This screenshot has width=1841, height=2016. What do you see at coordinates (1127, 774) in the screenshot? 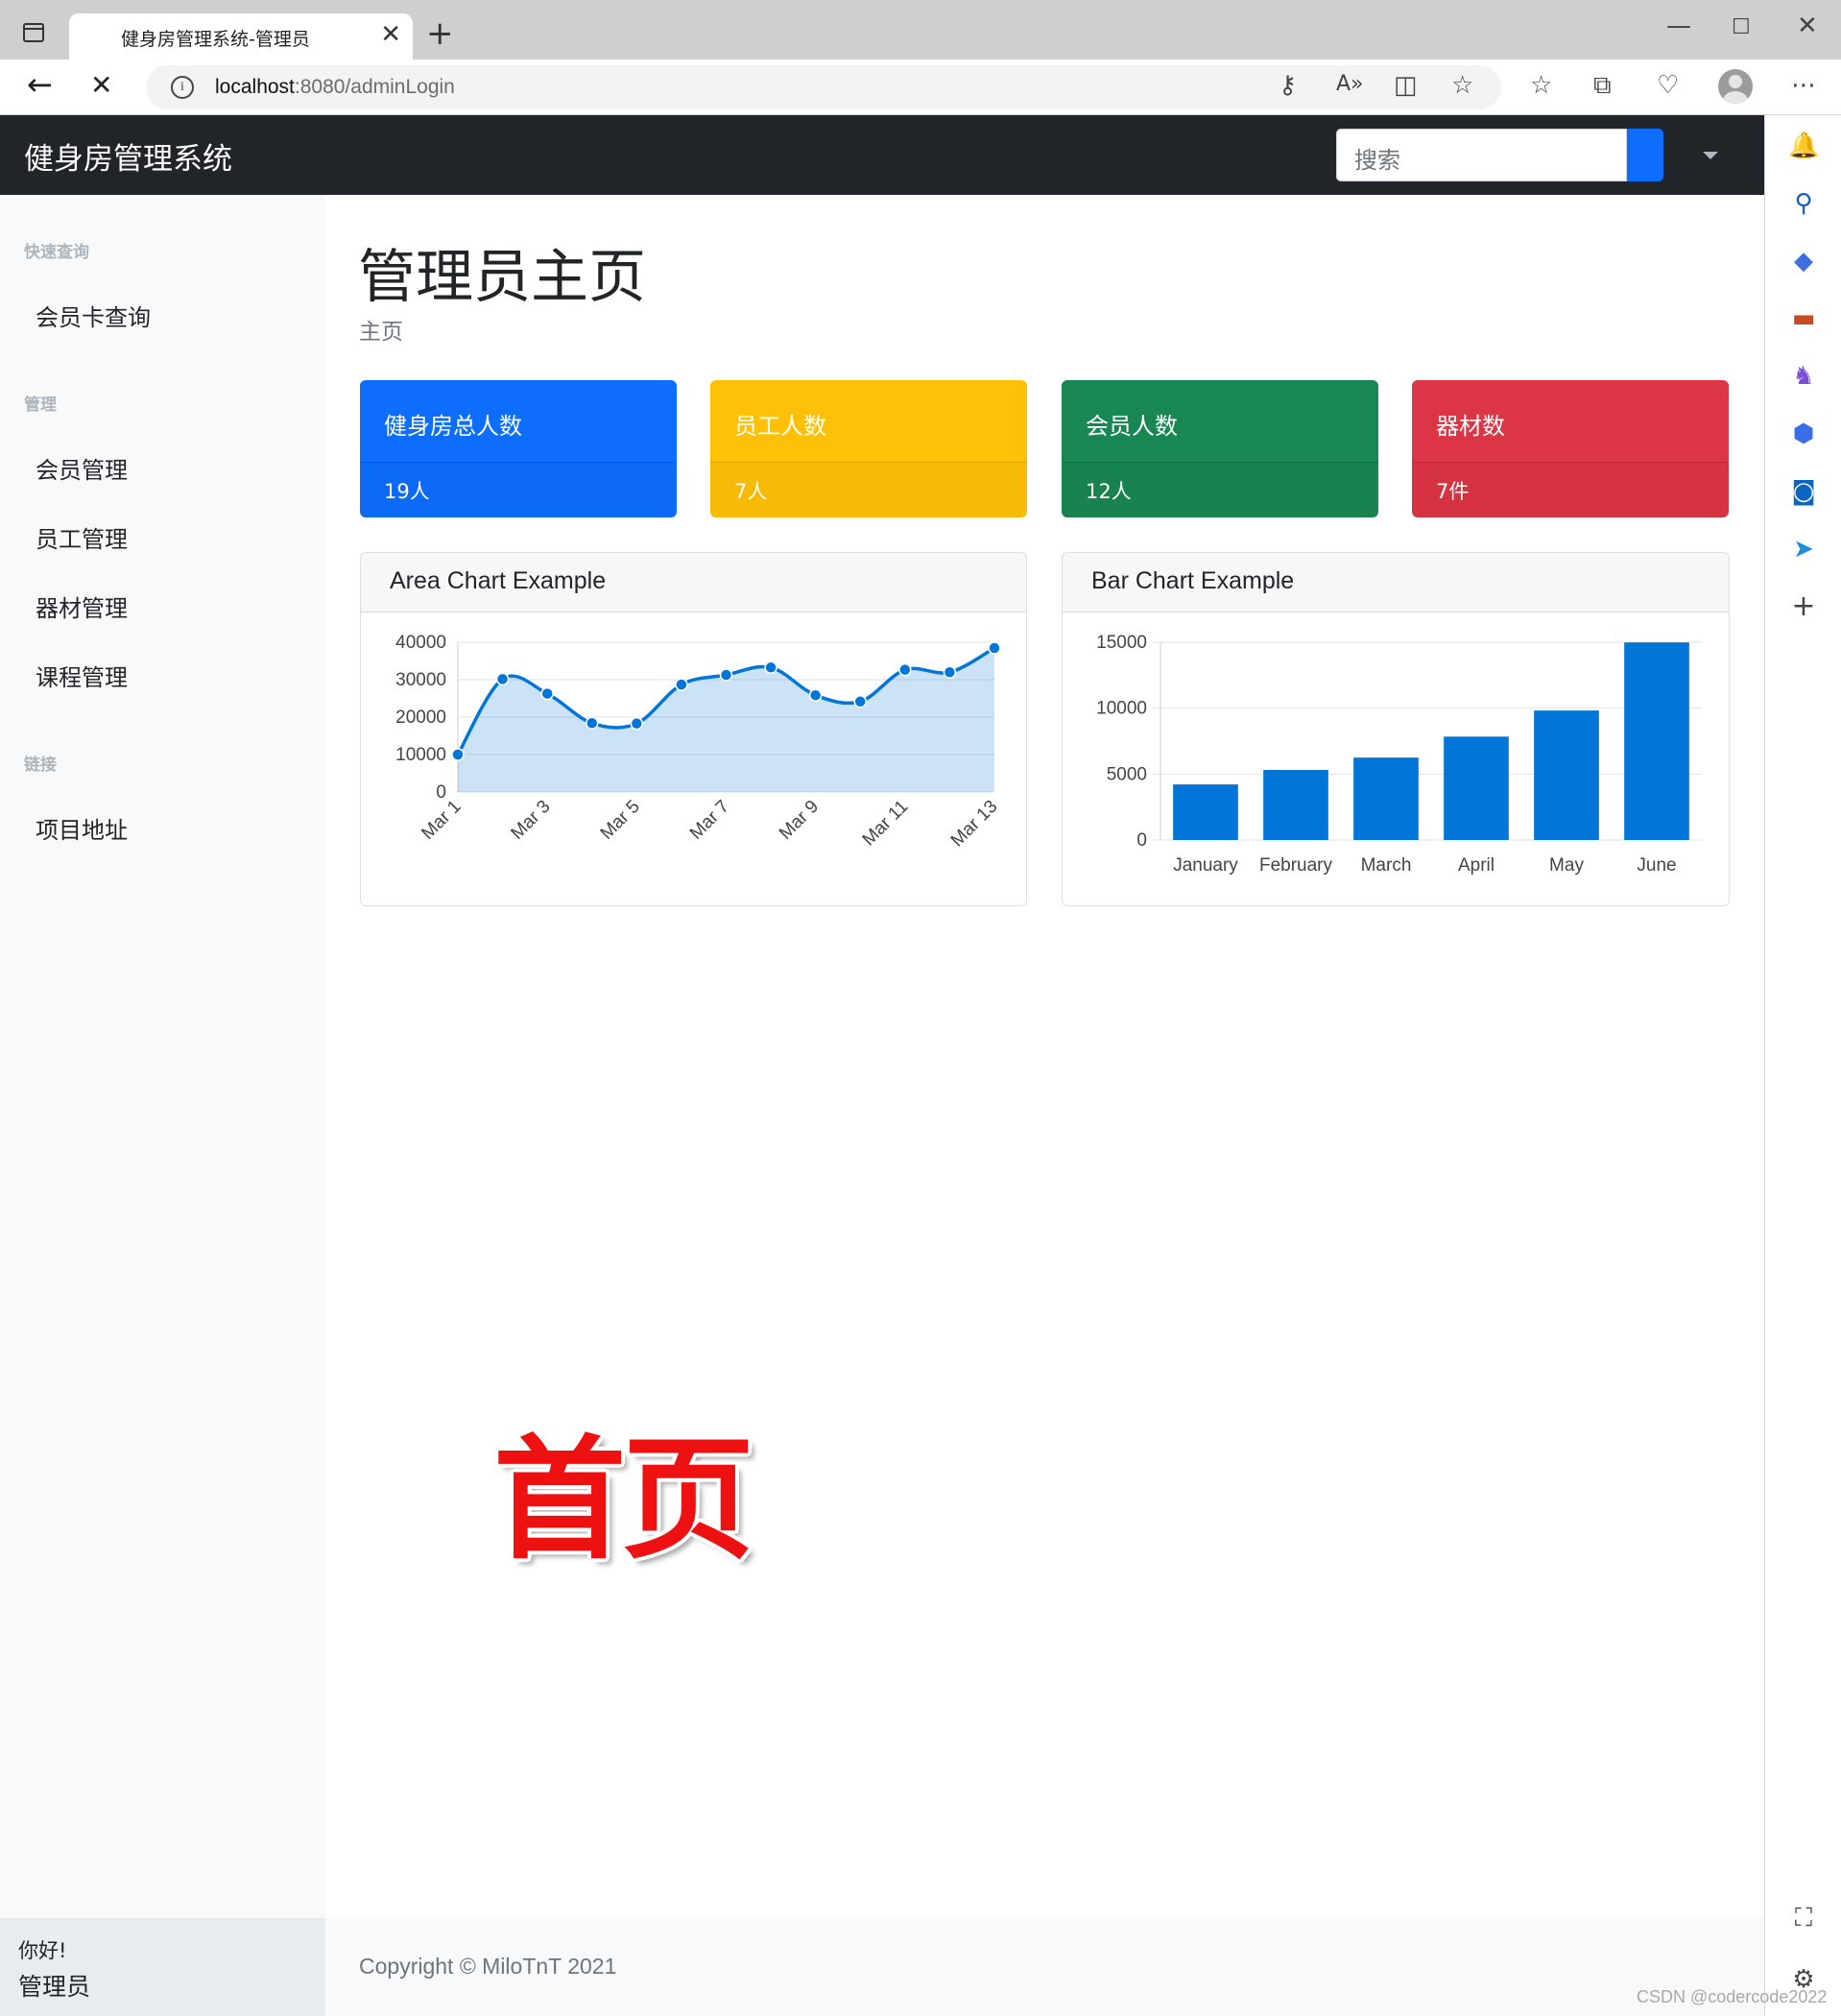
I see `bar-y-tick-label: 5000` at bounding box center [1127, 774].